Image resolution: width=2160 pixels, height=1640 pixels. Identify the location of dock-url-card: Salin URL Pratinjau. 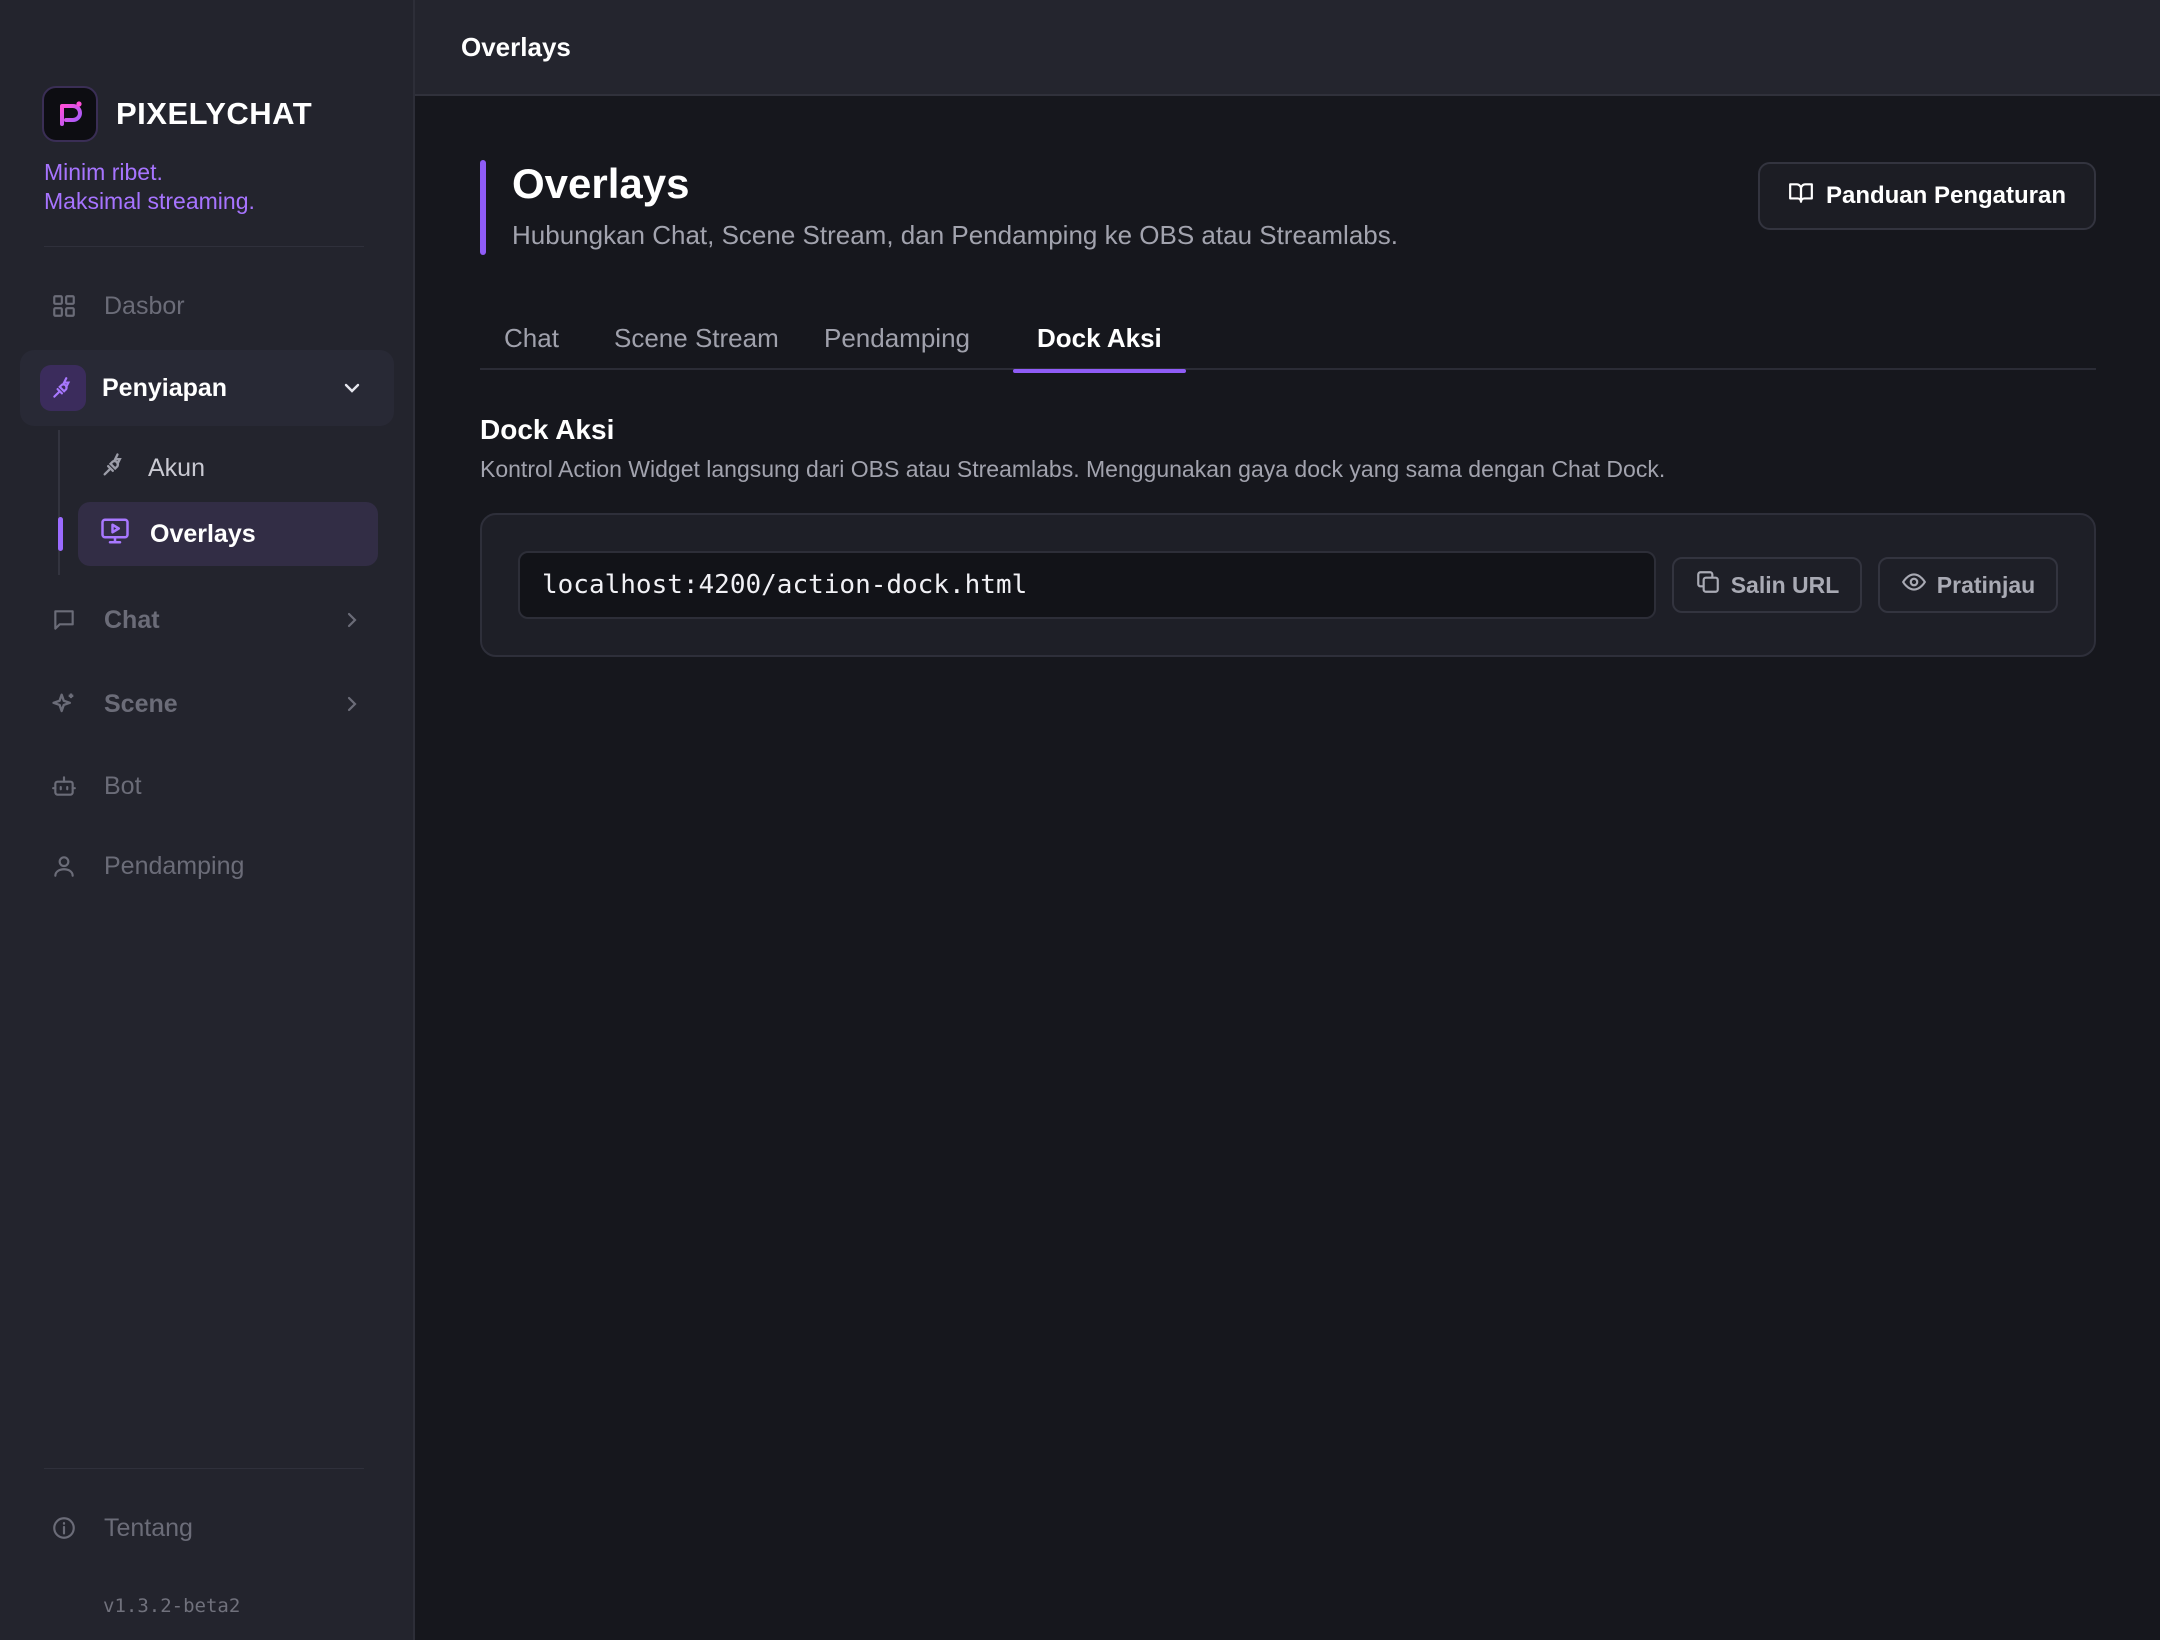
(1288, 585).